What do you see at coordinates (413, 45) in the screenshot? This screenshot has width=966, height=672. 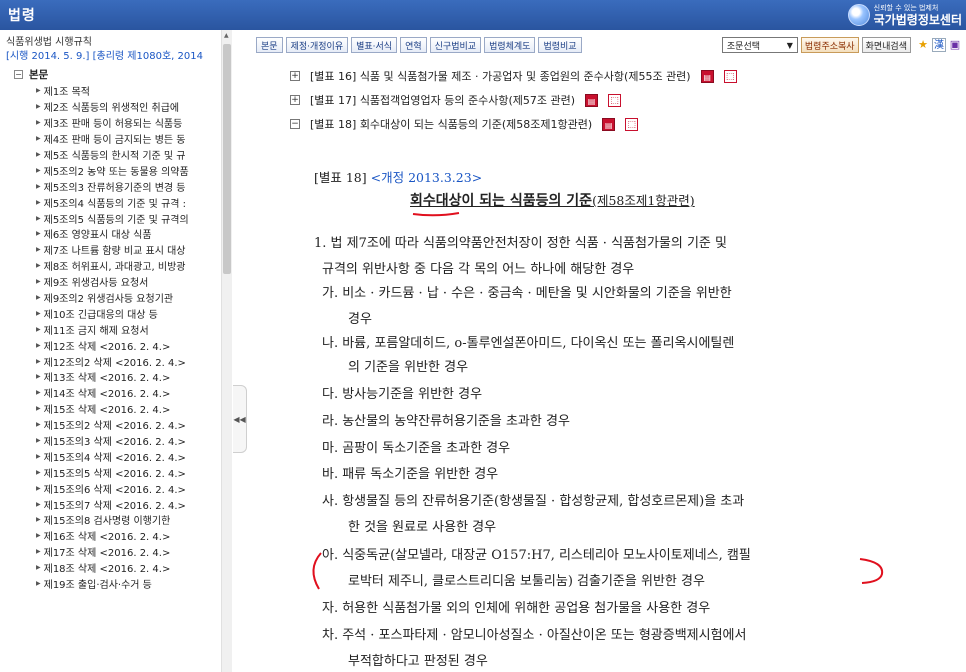 I see `toolbar-button-3: 연혁` at bounding box center [413, 45].